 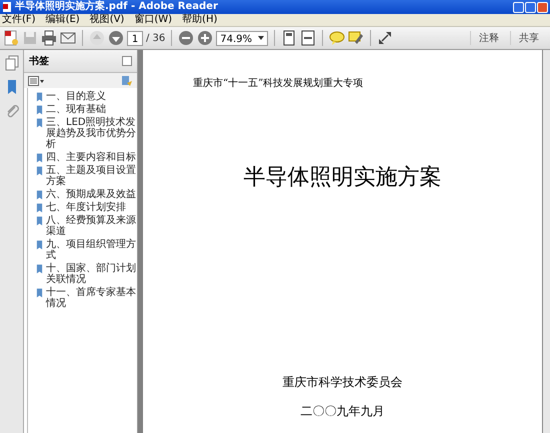 What do you see at coordinates (91, 226) in the screenshot?
I see `bookmark-item: 八、经费预算及来源渠道` at bounding box center [91, 226].